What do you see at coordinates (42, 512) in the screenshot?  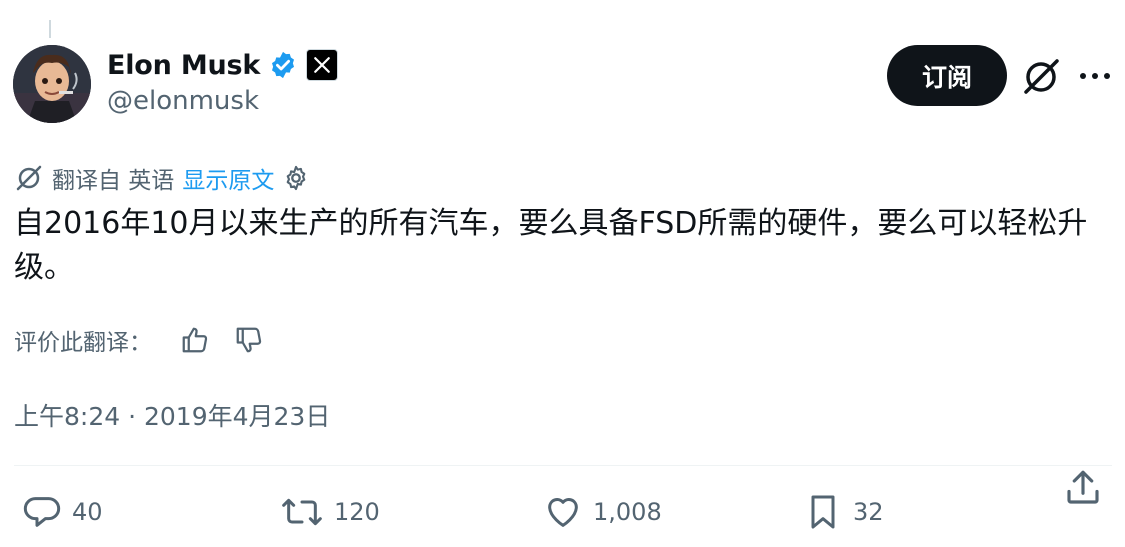 I see `reply-icon` at bounding box center [42, 512].